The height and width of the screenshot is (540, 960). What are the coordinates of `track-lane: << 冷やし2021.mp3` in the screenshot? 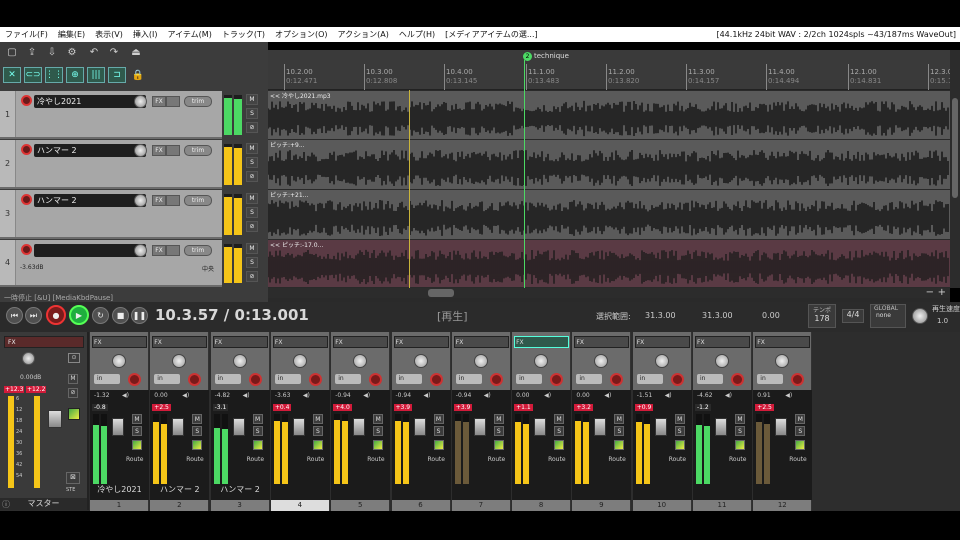 It's located at (609, 115).